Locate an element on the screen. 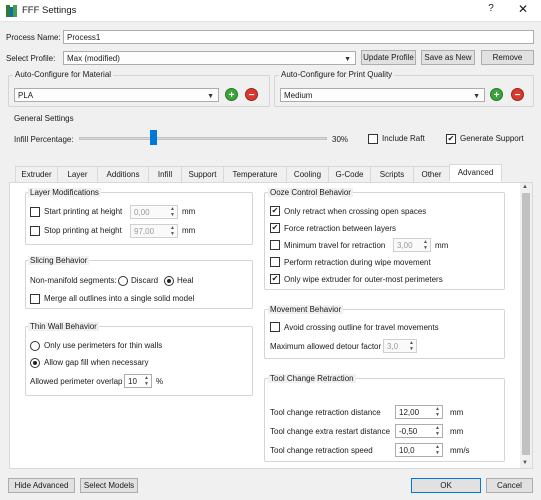 The width and height of the screenshot is (541, 500). quality-select: Medium ▼ is located at coordinates (382, 95).